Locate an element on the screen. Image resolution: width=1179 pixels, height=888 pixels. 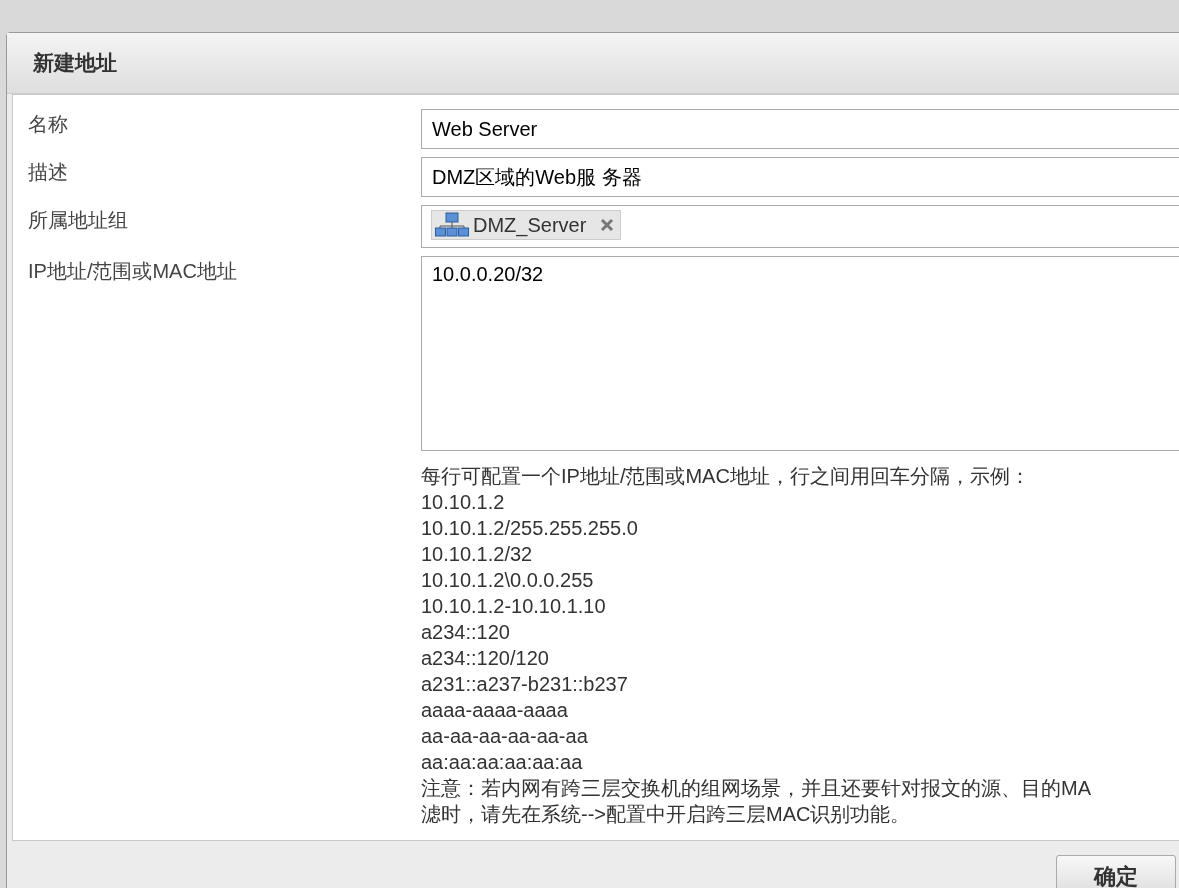
address-group-tag: DMZ_Server is located at coordinates (526, 225).